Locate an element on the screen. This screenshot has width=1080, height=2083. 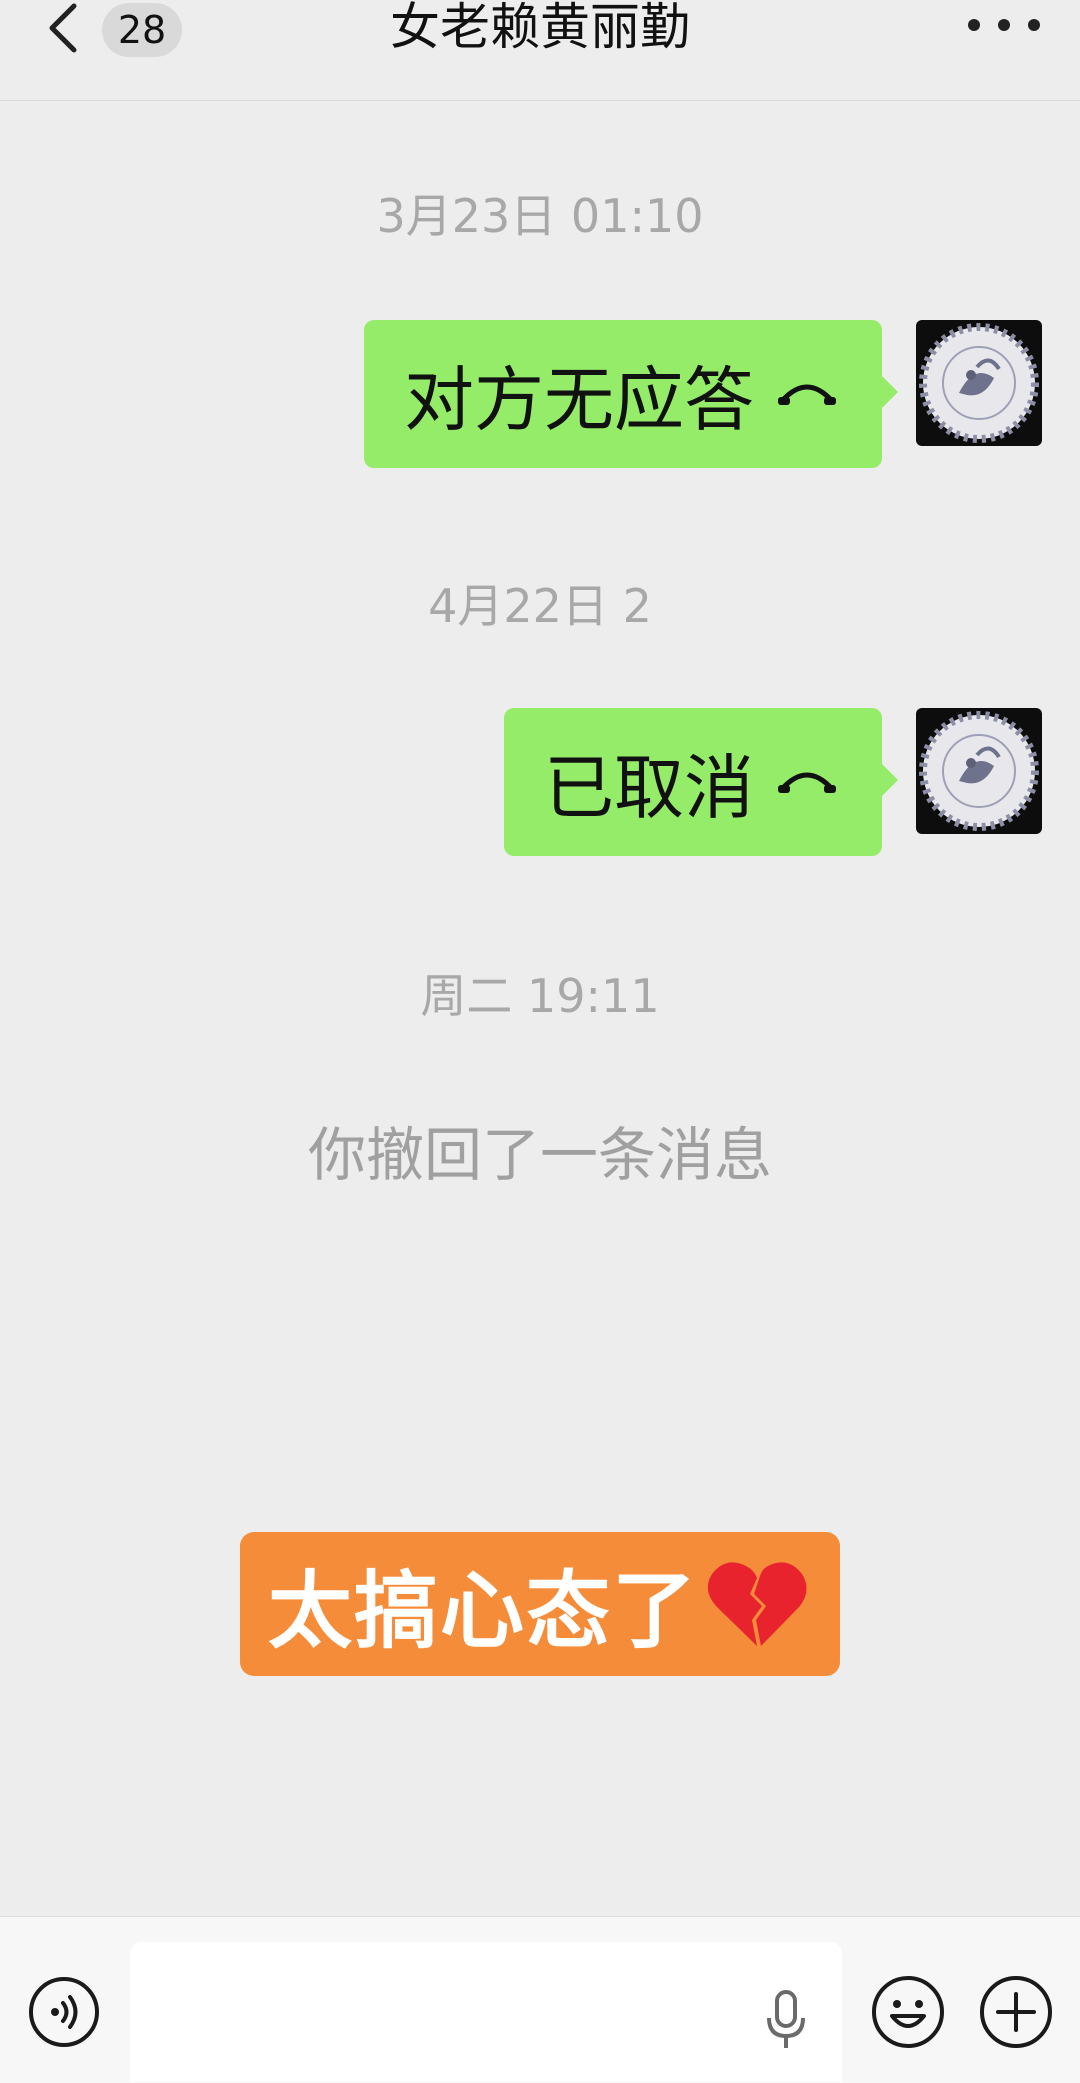
call-status-bubble: 对方无应答 is located at coordinates (631, 394).